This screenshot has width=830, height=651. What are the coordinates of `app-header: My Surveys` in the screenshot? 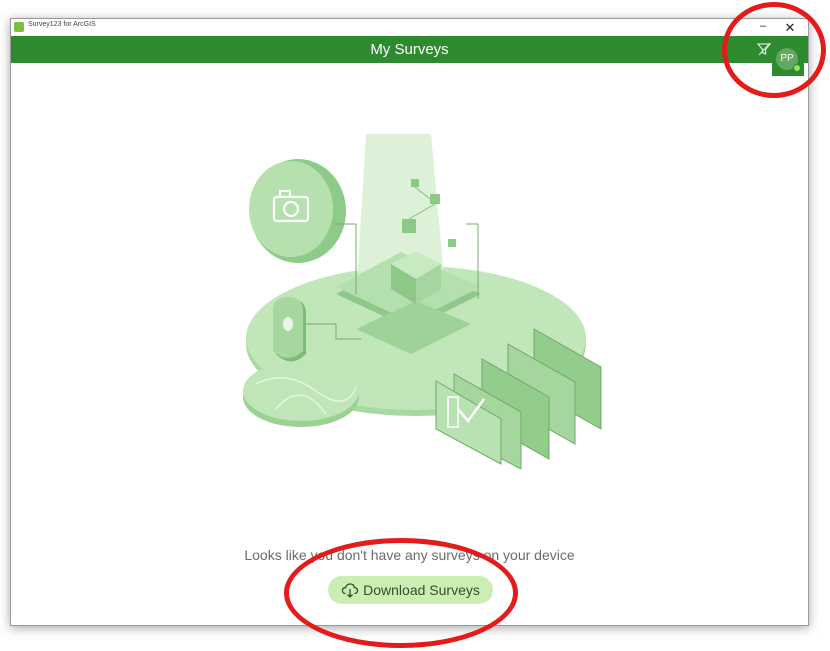 It's located at (409, 49).